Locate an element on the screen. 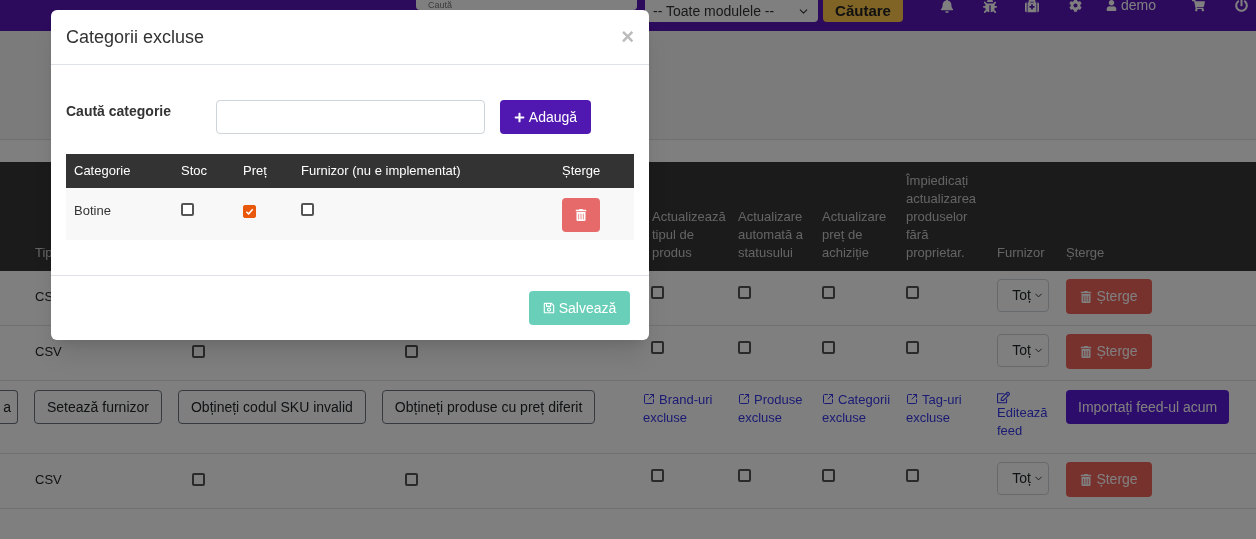 The height and width of the screenshot is (539, 1256). link: Brand-uri excluse is located at coordinates (684, 409).